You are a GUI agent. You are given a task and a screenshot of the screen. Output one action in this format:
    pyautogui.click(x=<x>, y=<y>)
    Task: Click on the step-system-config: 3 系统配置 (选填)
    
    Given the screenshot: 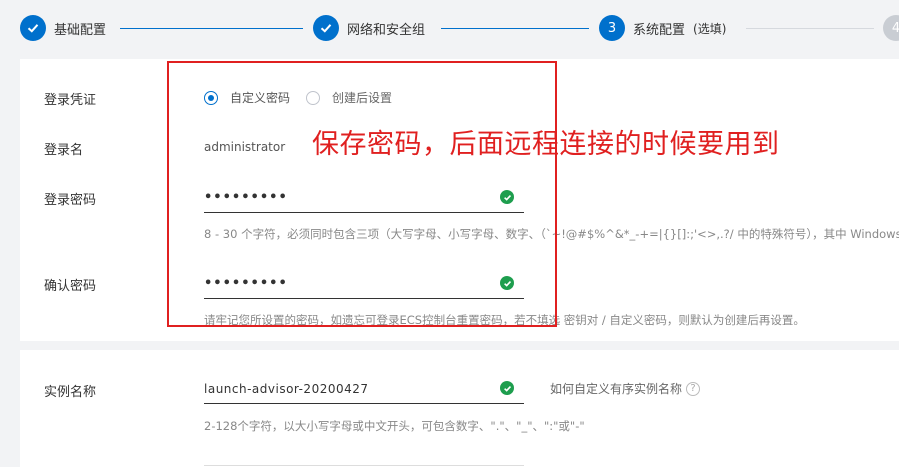 What is the action you would take?
    pyautogui.click(x=662, y=28)
    